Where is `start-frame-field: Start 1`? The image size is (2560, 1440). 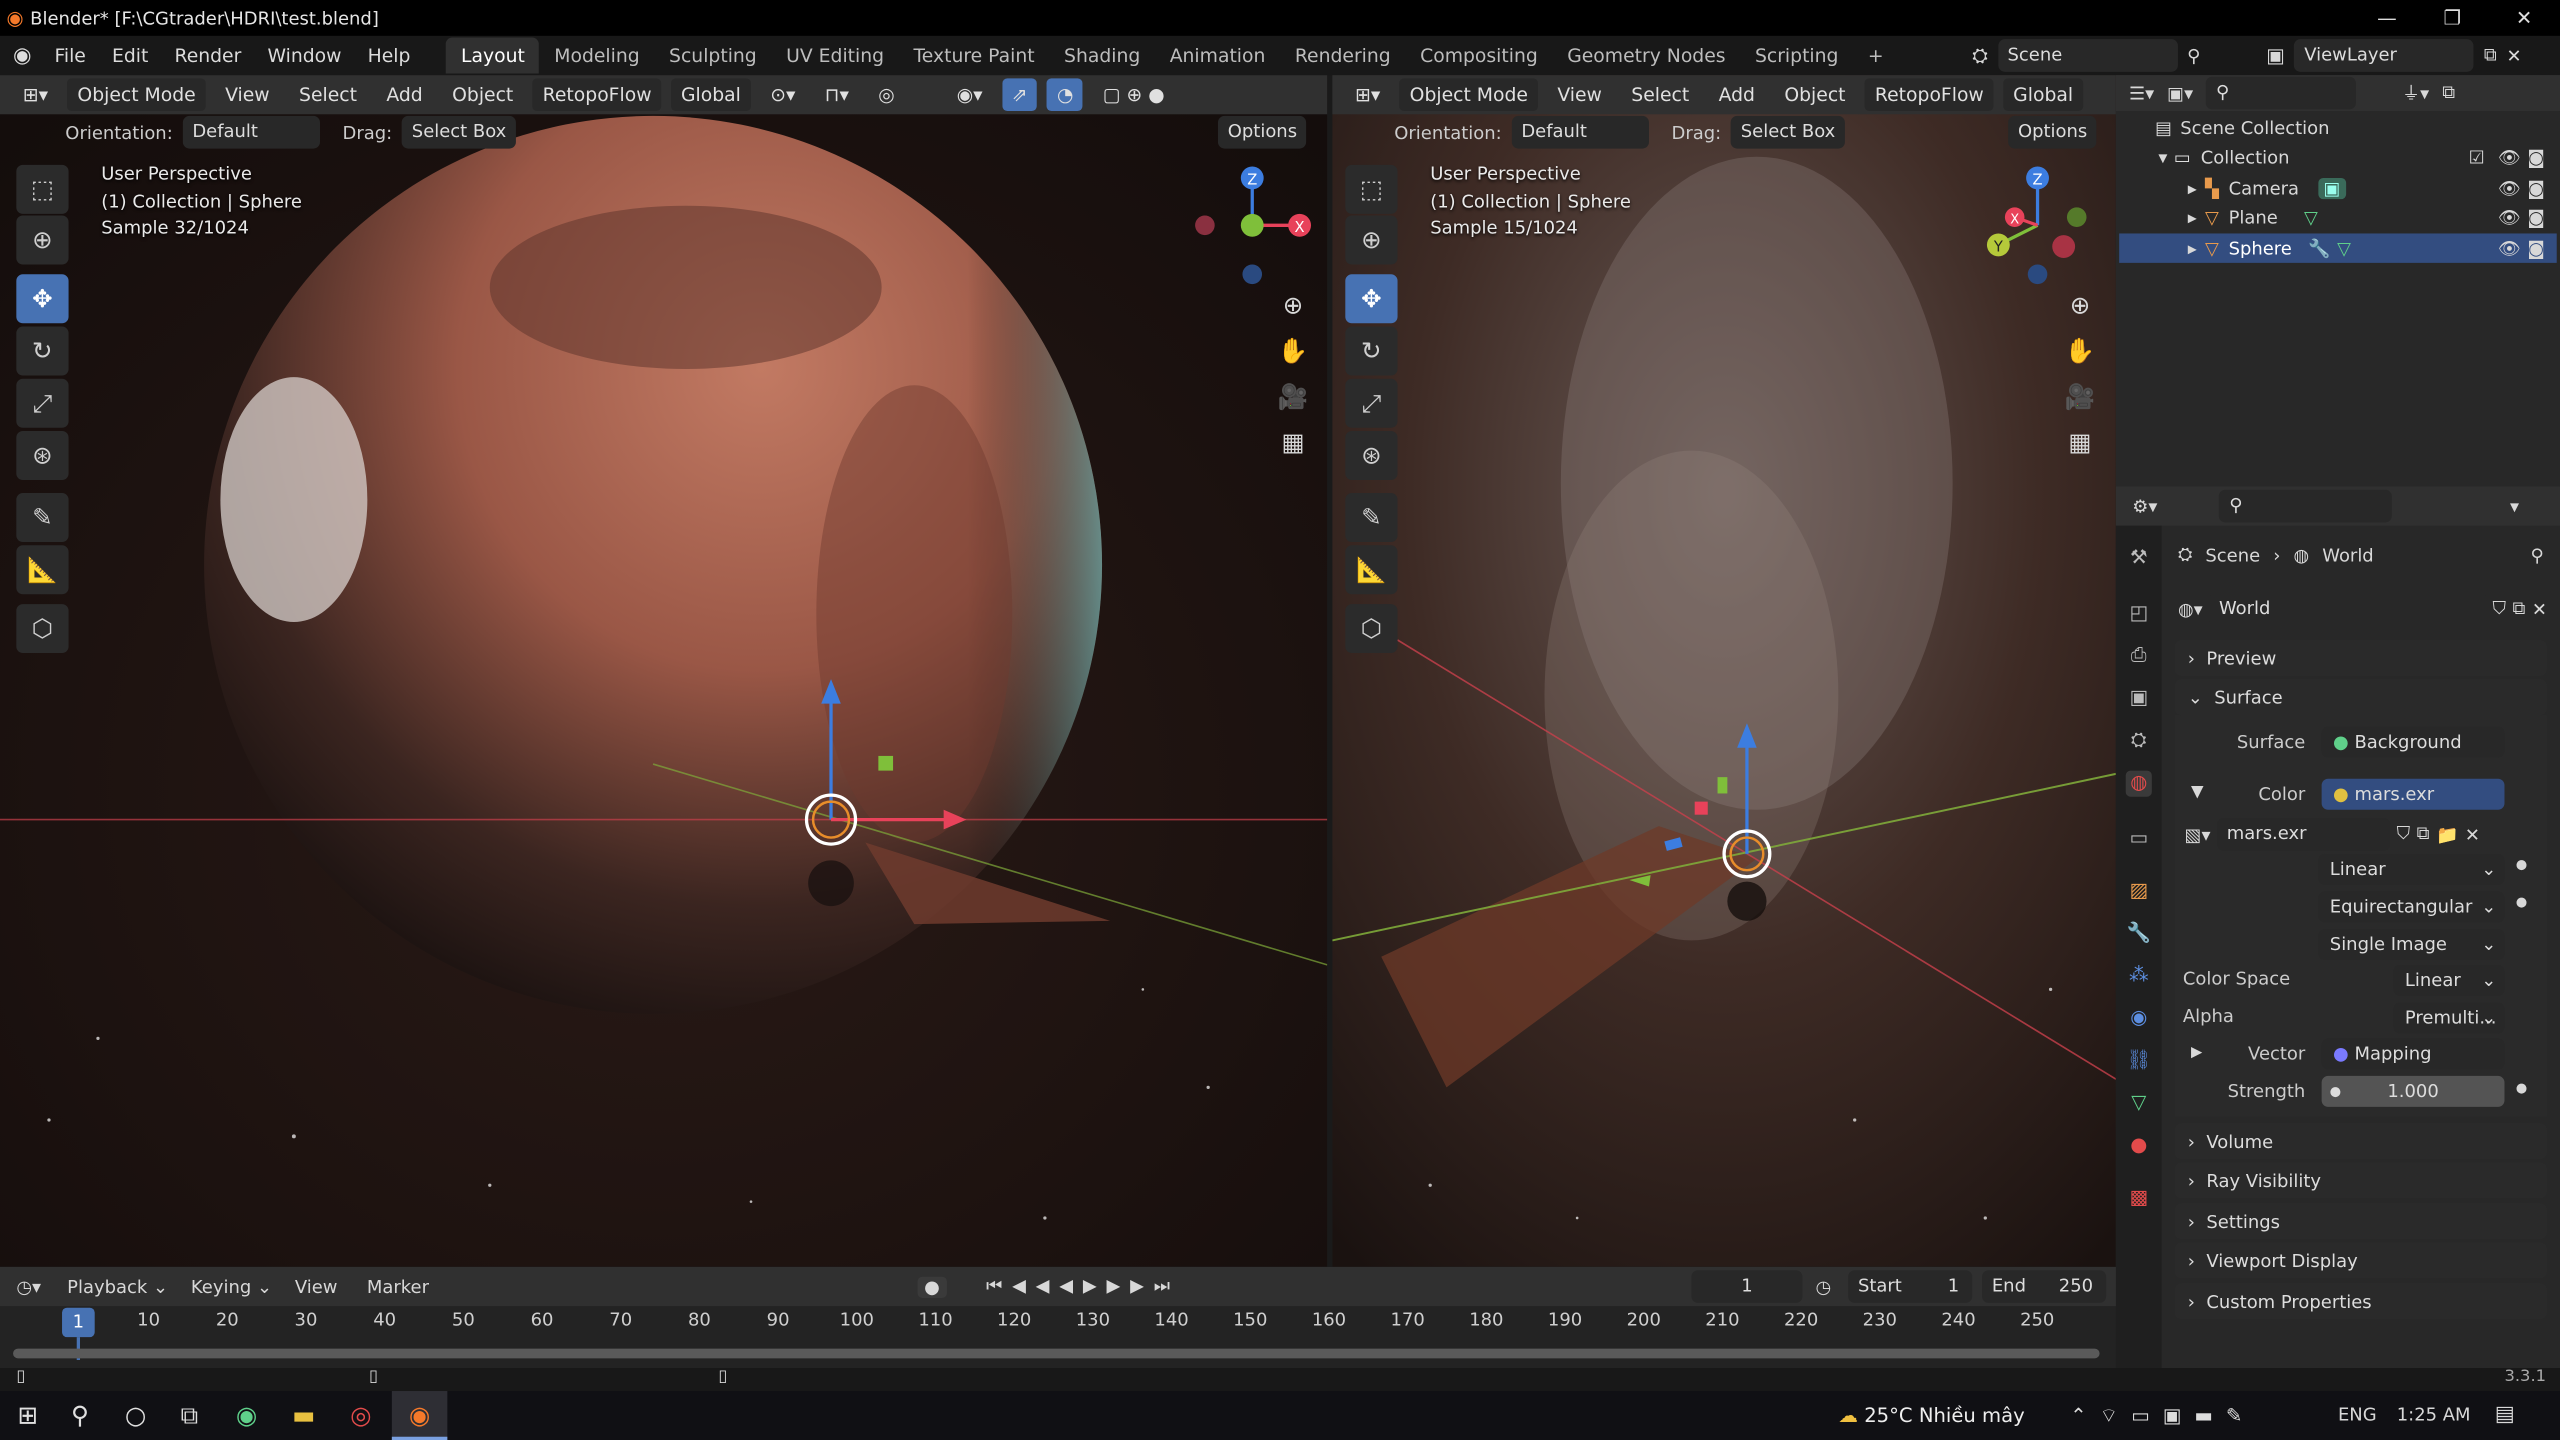 start-frame-field: Start 1 is located at coordinates (1910, 1286).